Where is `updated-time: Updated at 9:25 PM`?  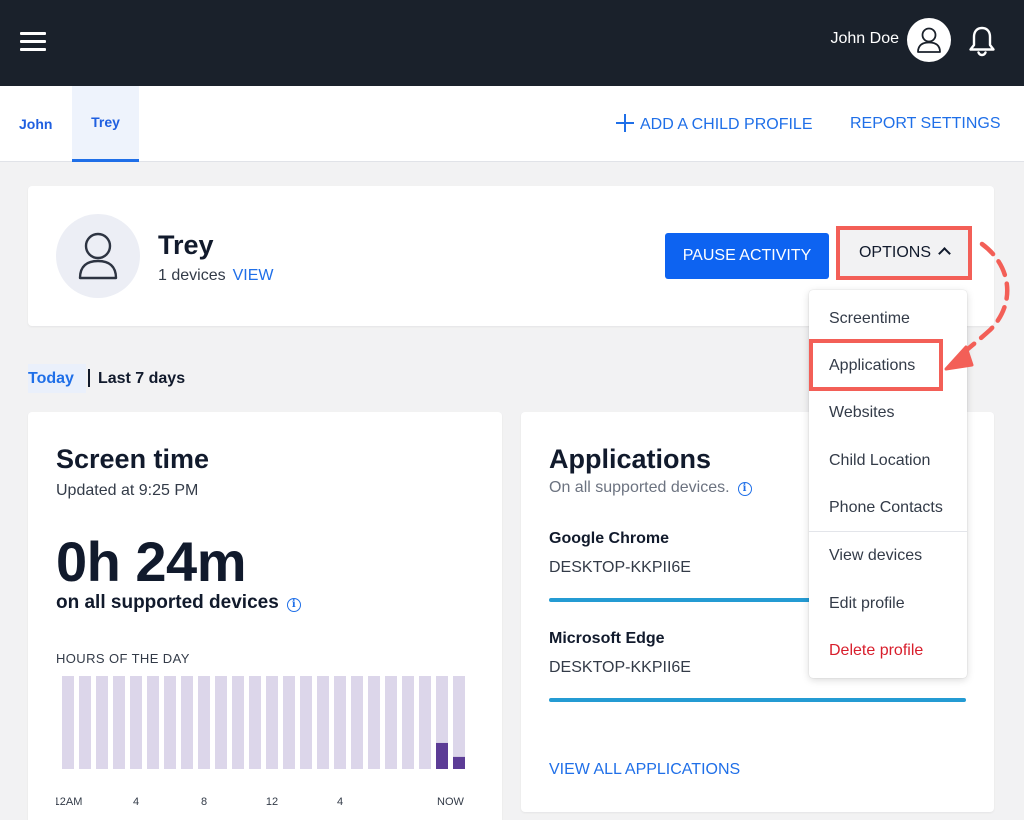 updated-time: Updated at 9:25 PM is located at coordinates (127, 490).